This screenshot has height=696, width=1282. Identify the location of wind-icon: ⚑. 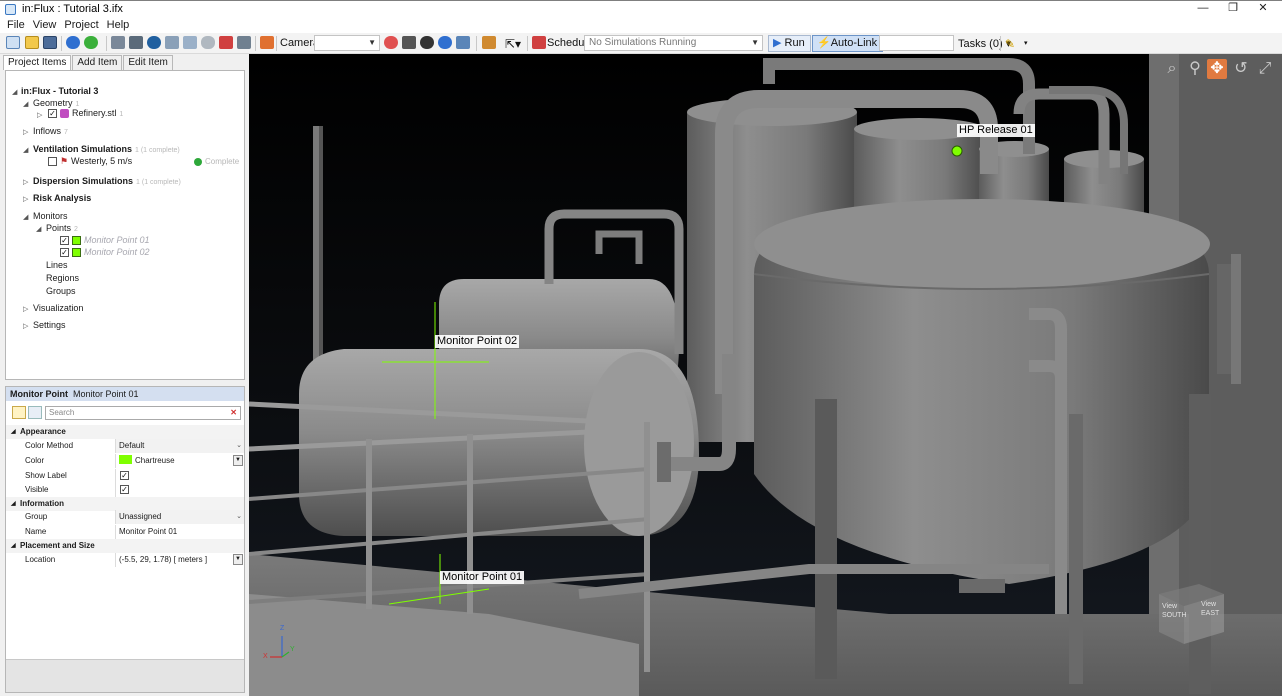
(64, 161).